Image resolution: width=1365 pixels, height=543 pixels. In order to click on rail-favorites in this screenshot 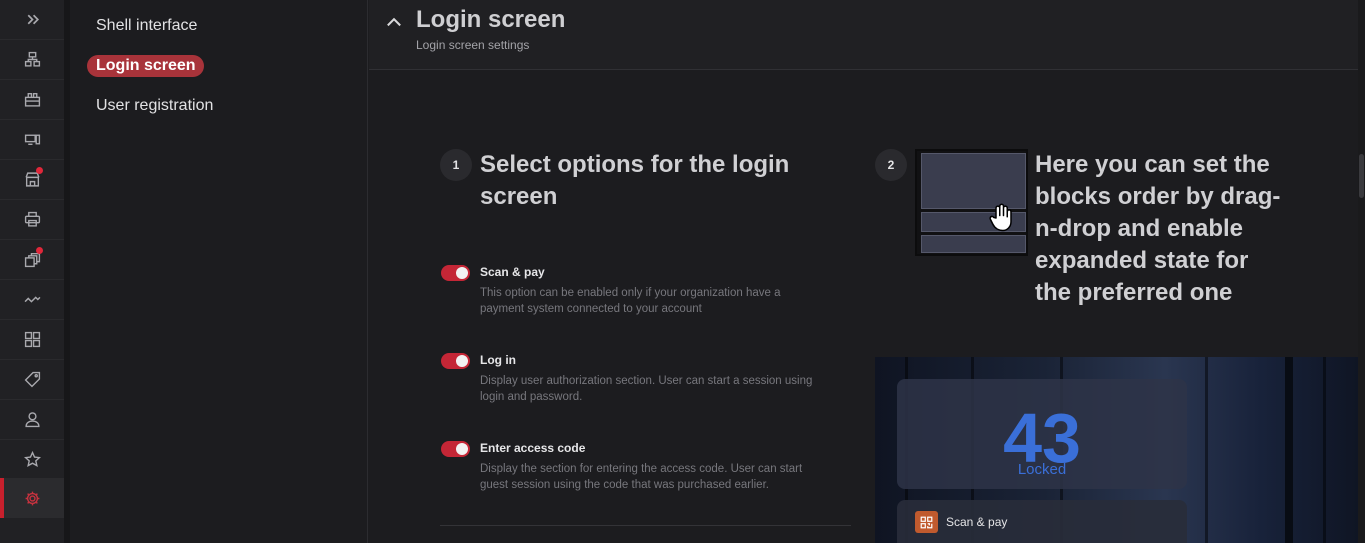, I will do `click(32, 460)`.